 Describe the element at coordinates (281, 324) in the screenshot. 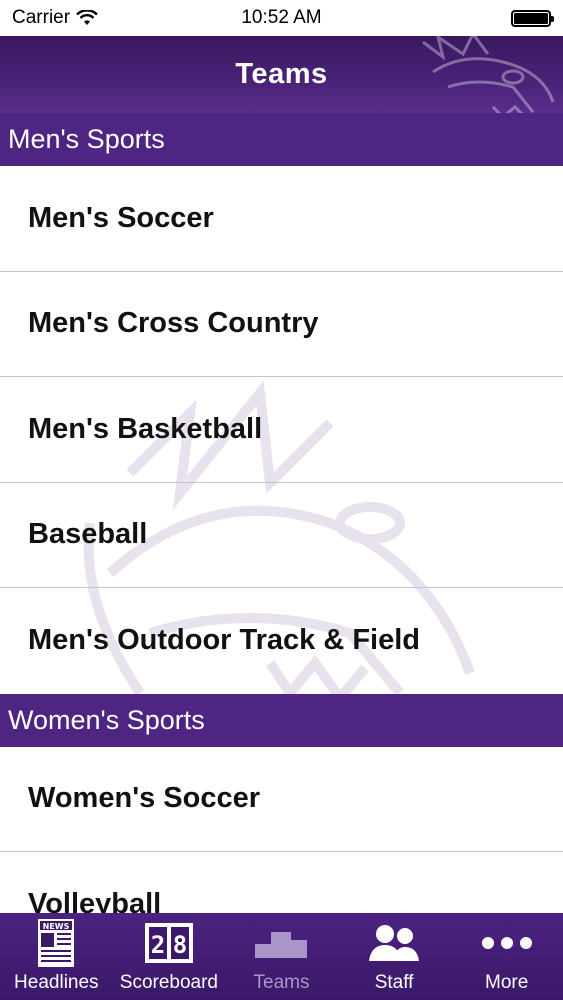

I see `team-row-mens-cross-country: Men's Cross Country` at that location.